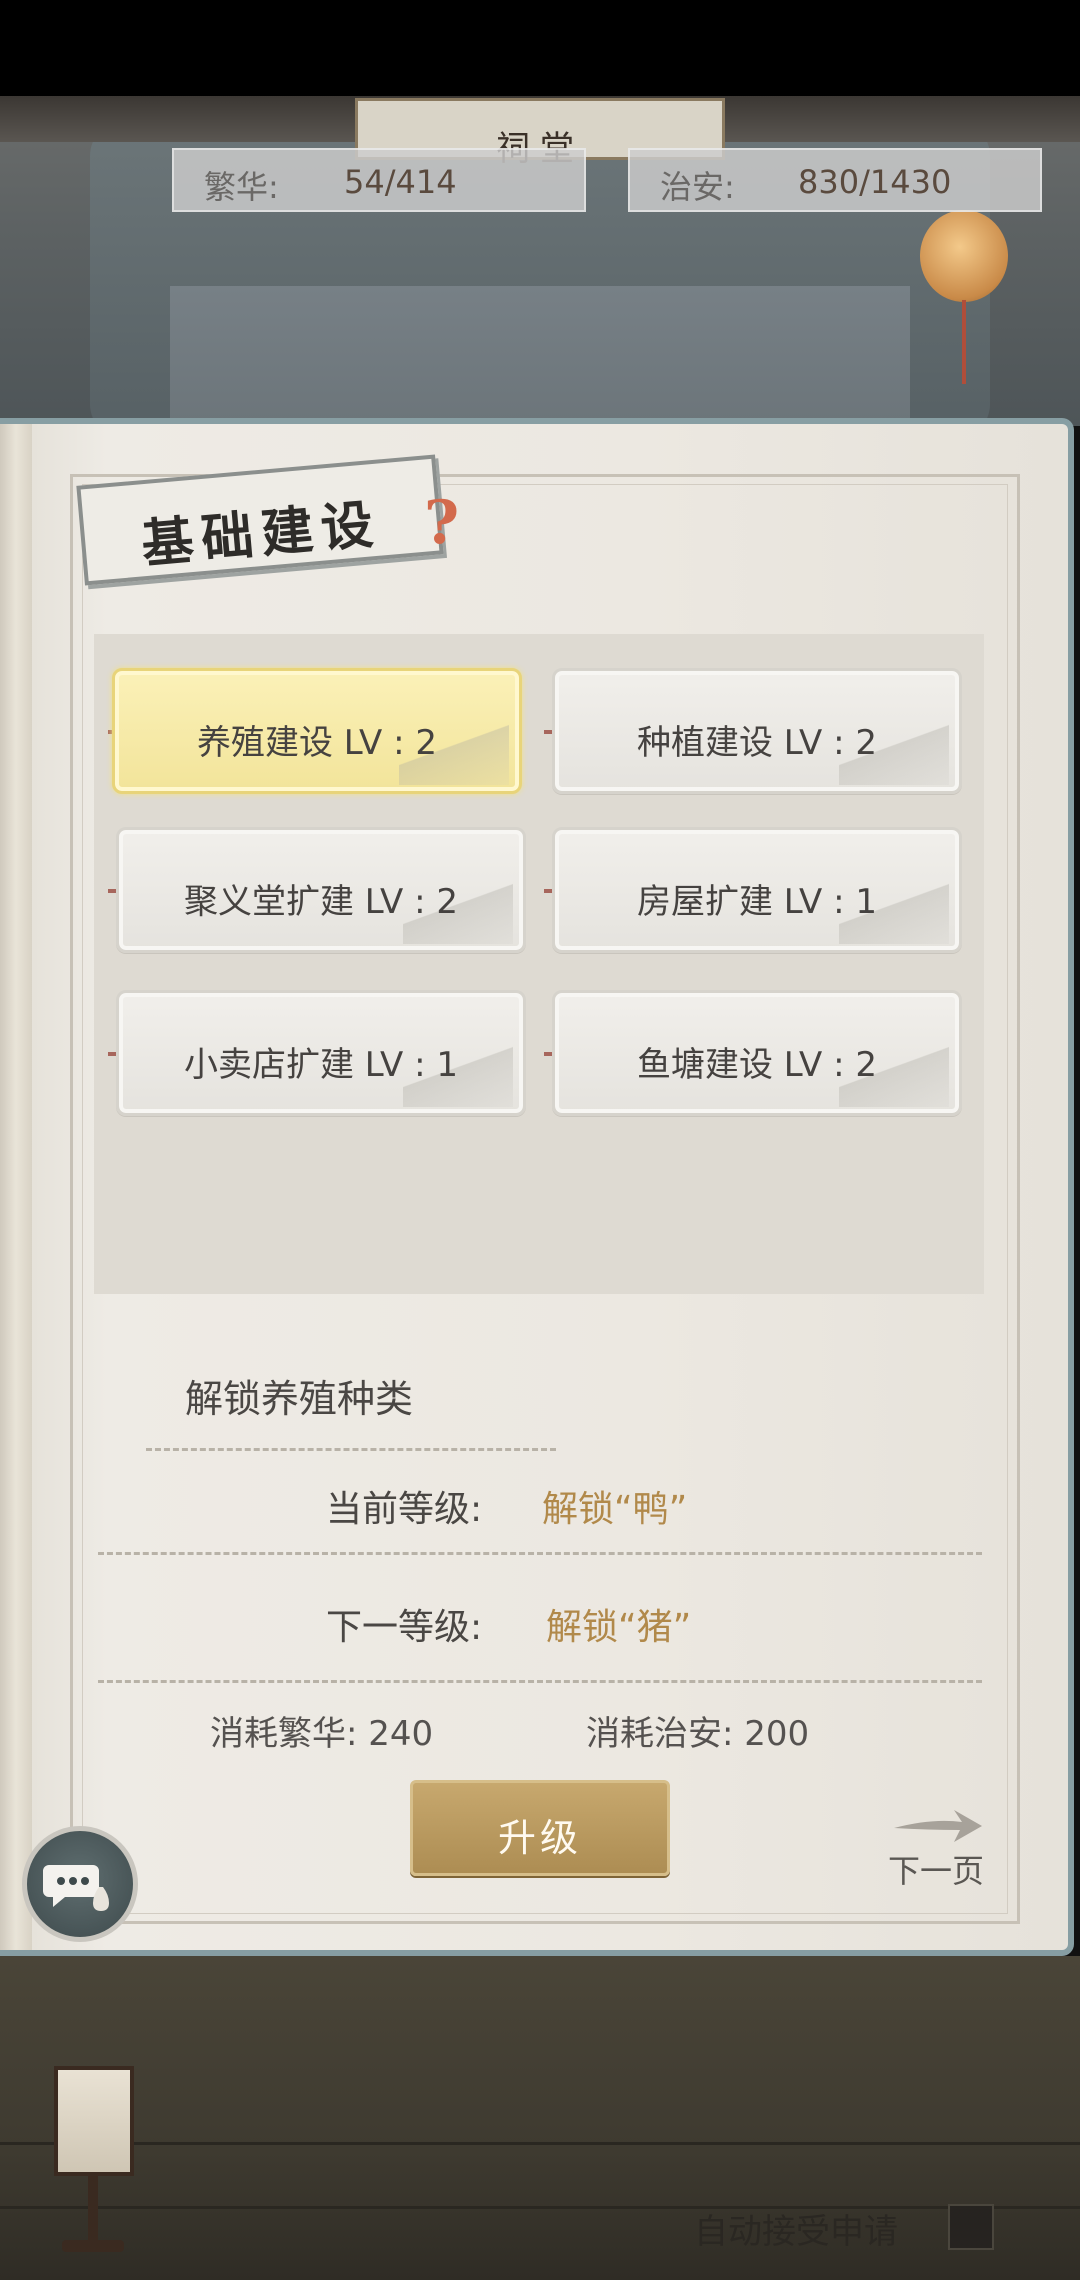 This screenshot has height=2280, width=1080. I want to click on next-arrow-icon, so click(938, 1826).